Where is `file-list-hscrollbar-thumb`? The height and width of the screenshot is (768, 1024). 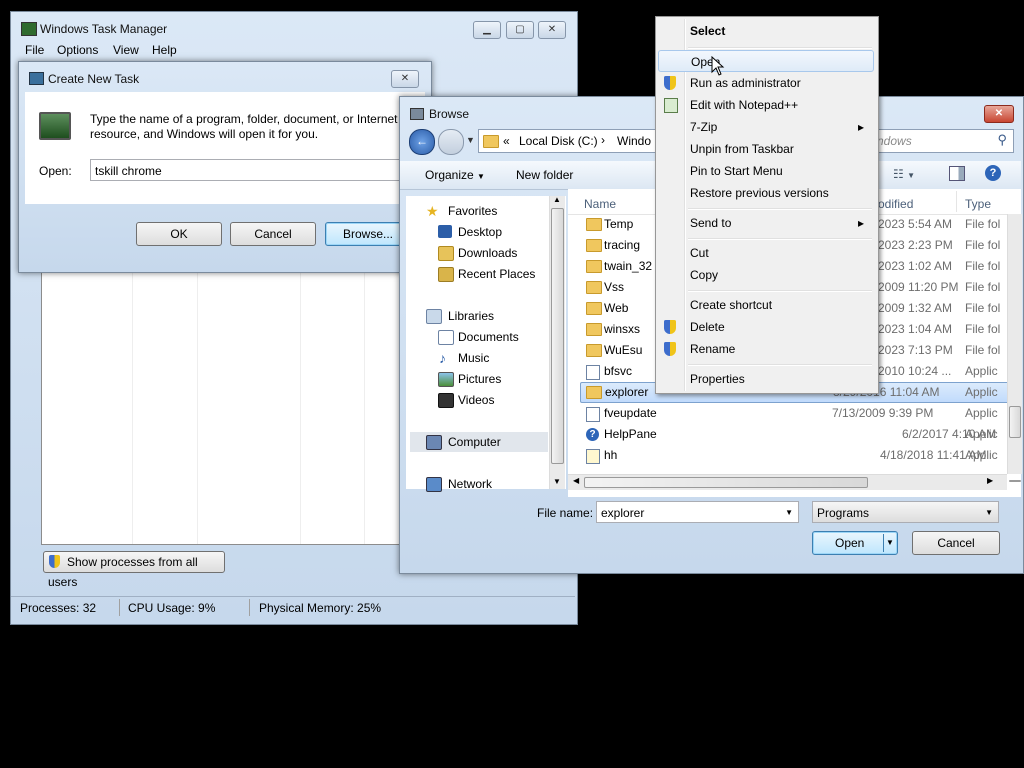 file-list-hscrollbar-thumb is located at coordinates (726, 482).